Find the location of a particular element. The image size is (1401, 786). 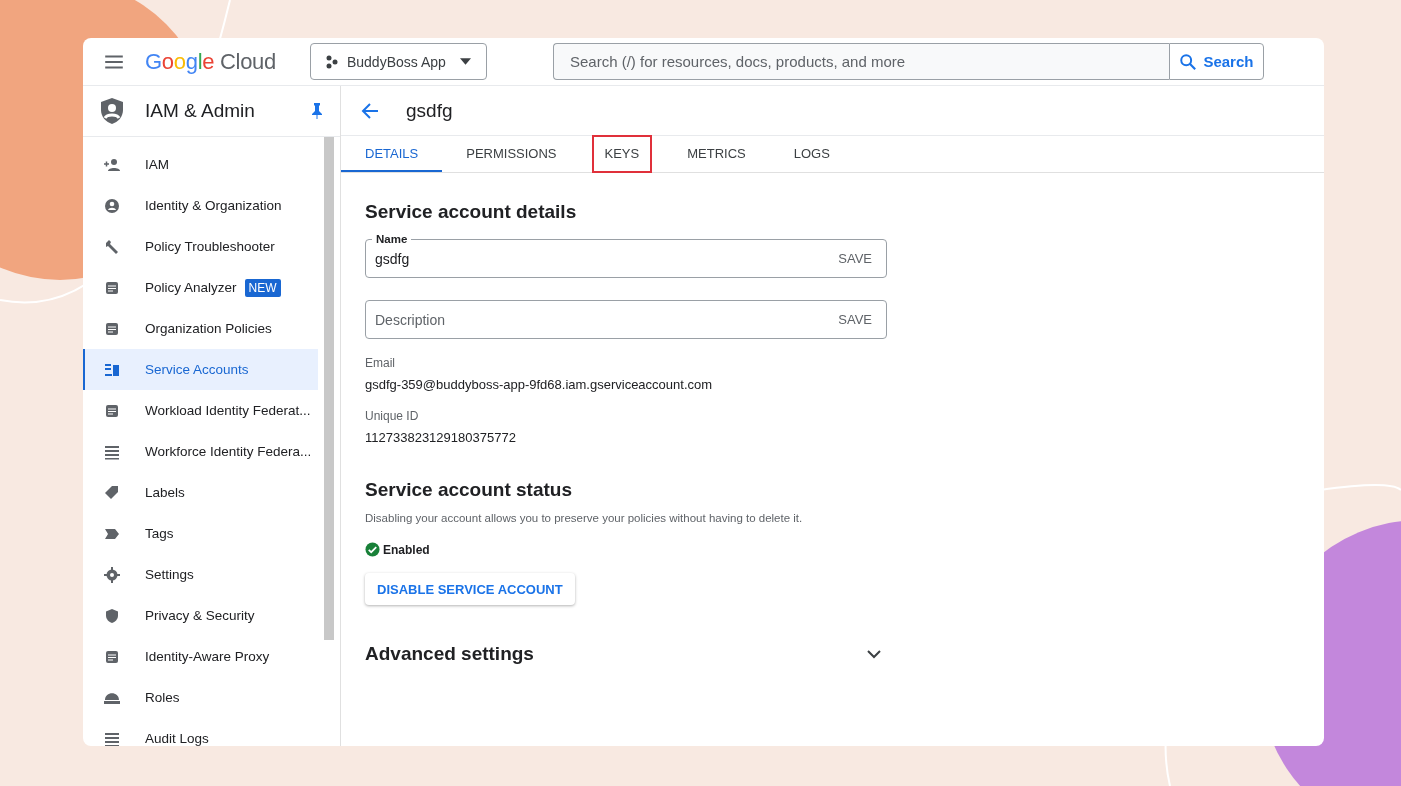

wrench-icon is located at coordinates (112, 246).